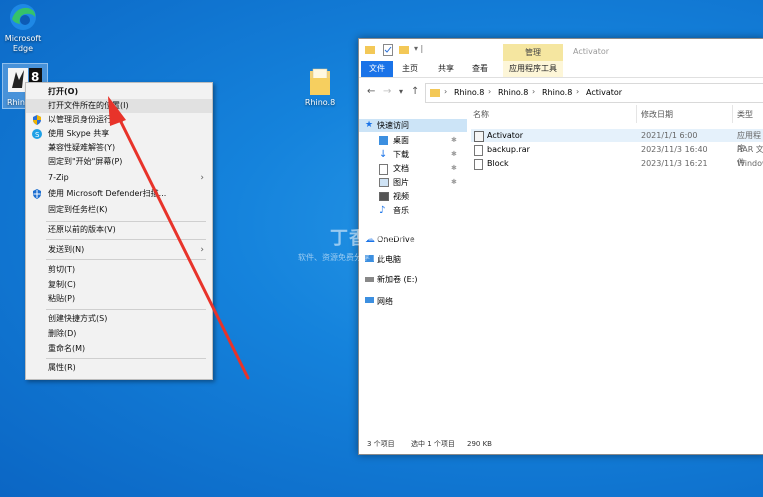  What do you see at coordinates (179, 238) in the screenshot?
I see `annotation-arrow` at bounding box center [179, 238].